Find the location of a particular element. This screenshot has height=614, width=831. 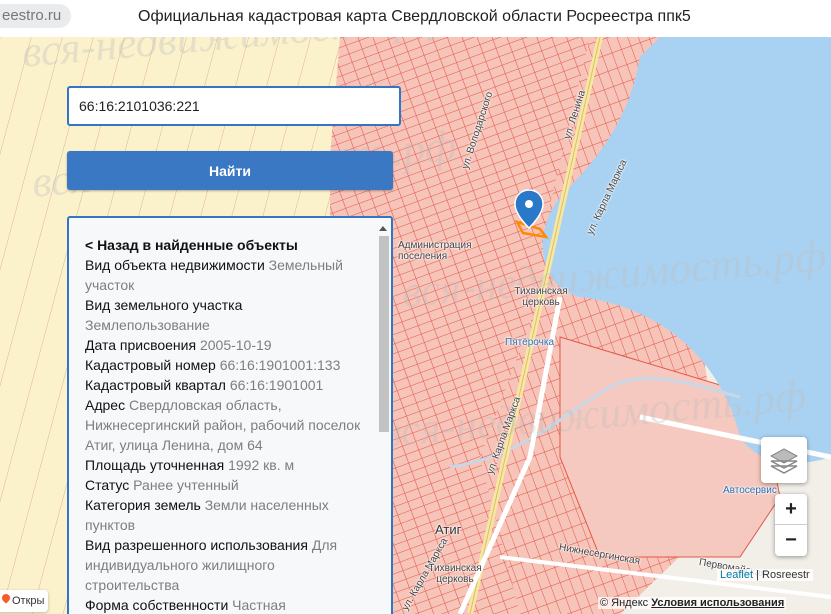

info-field-label: Кадастровый номер is located at coordinates (150, 365).